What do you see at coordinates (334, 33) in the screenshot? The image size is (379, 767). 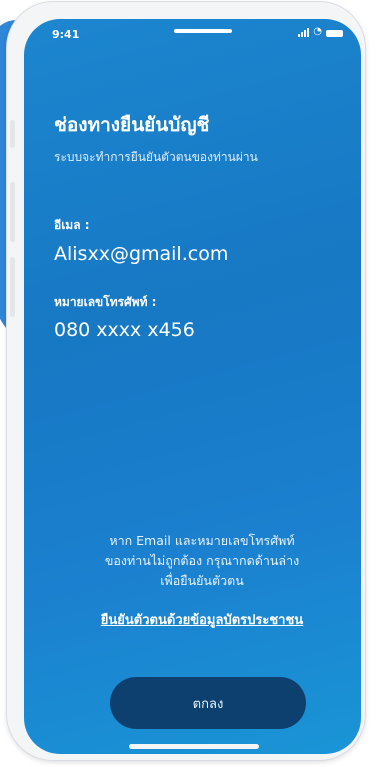 I see `battery-icon` at bounding box center [334, 33].